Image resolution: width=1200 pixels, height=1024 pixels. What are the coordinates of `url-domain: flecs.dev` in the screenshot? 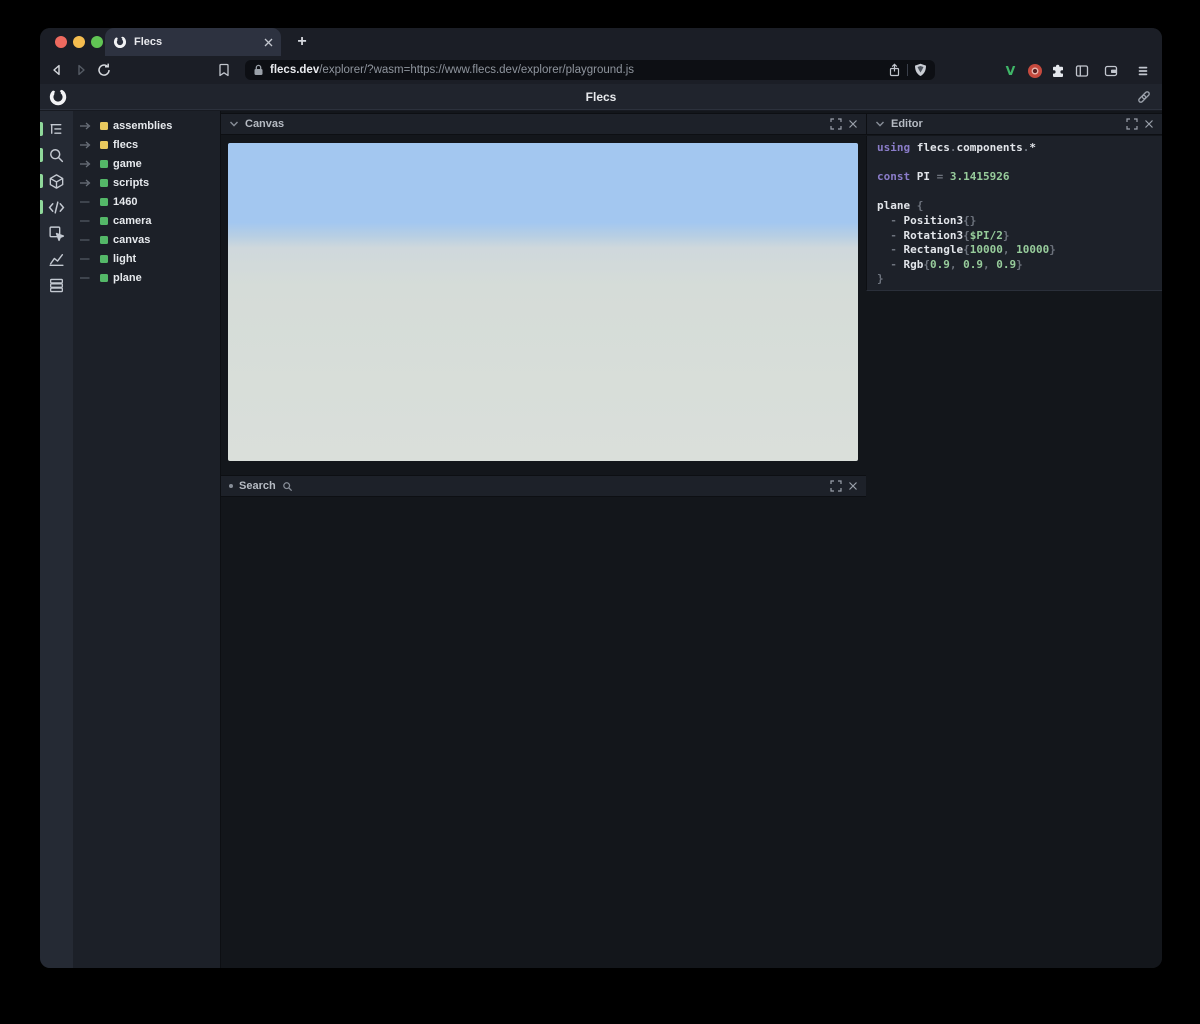 It's located at (295, 70).